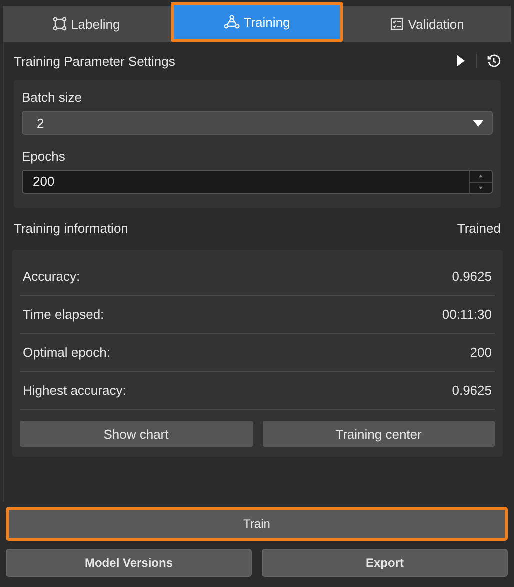 The height and width of the screenshot is (587, 514). What do you see at coordinates (481, 352) in the screenshot?
I see `metric-value: 200` at bounding box center [481, 352].